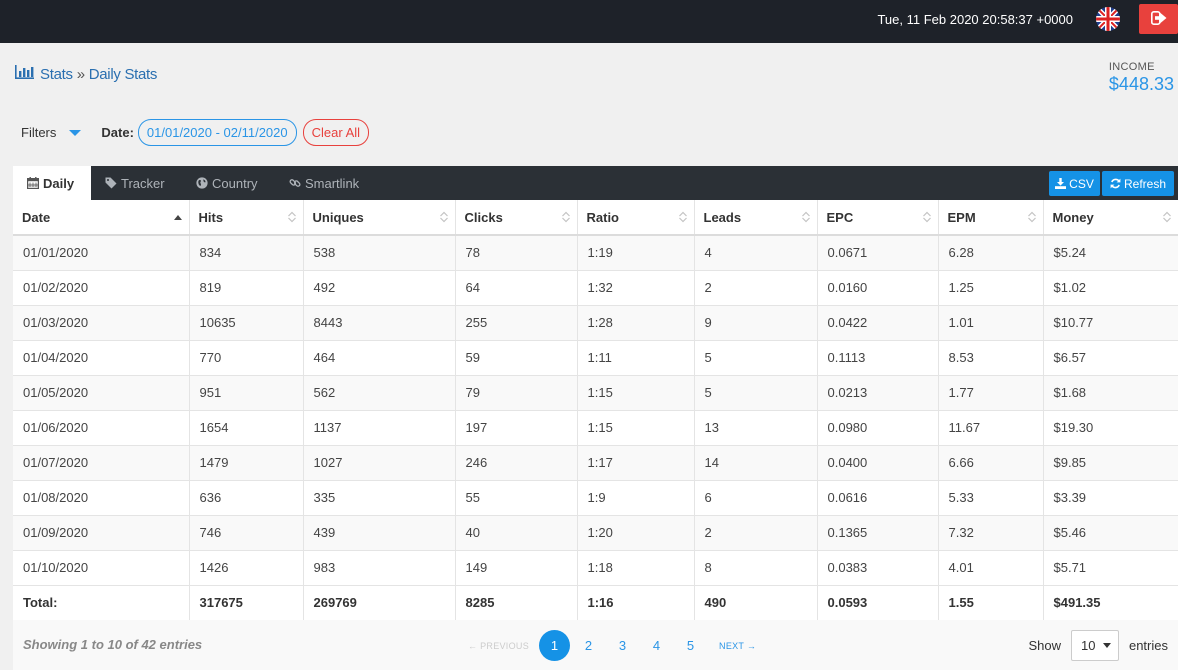  I want to click on table-cell: $9.85, so click(1110, 463).